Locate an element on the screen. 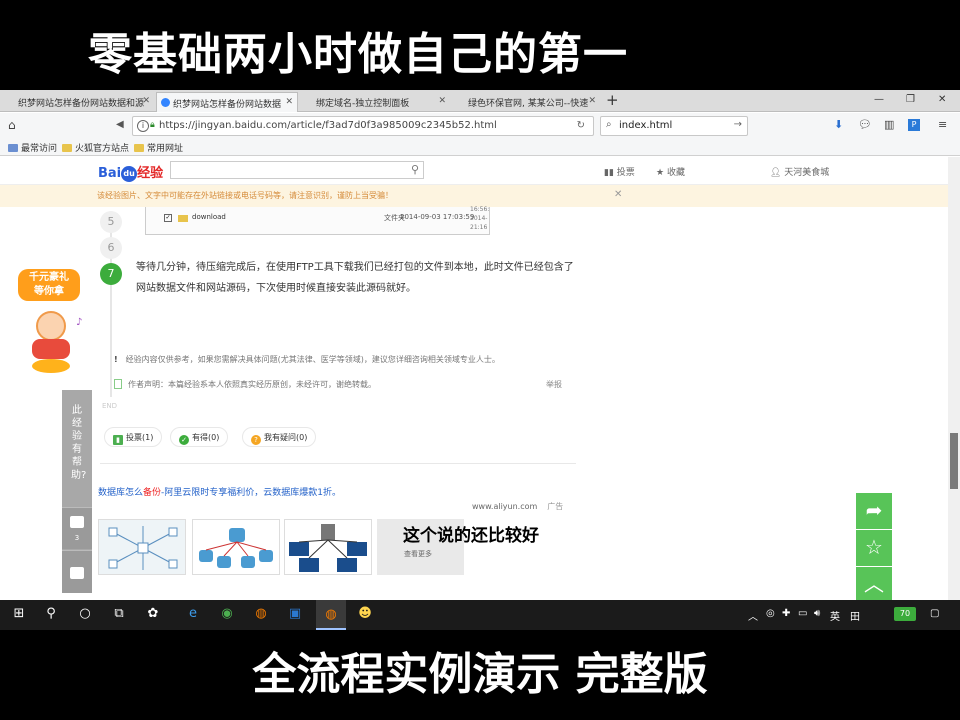  logo-du: du is located at coordinates (129, 174).